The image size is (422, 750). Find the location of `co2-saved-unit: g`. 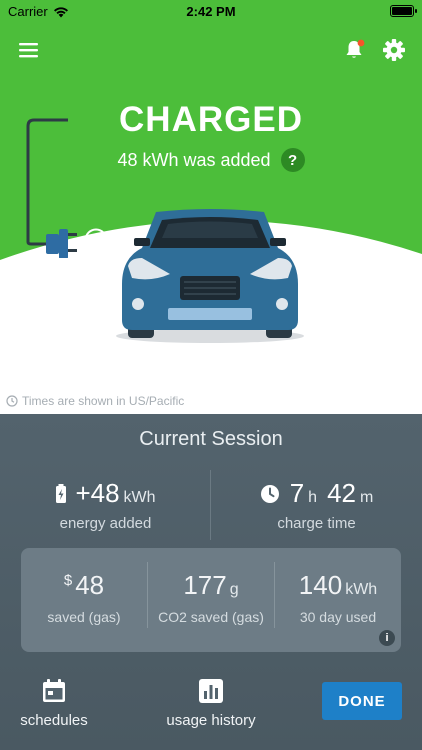

co2-saved-unit: g is located at coordinates (234, 589).